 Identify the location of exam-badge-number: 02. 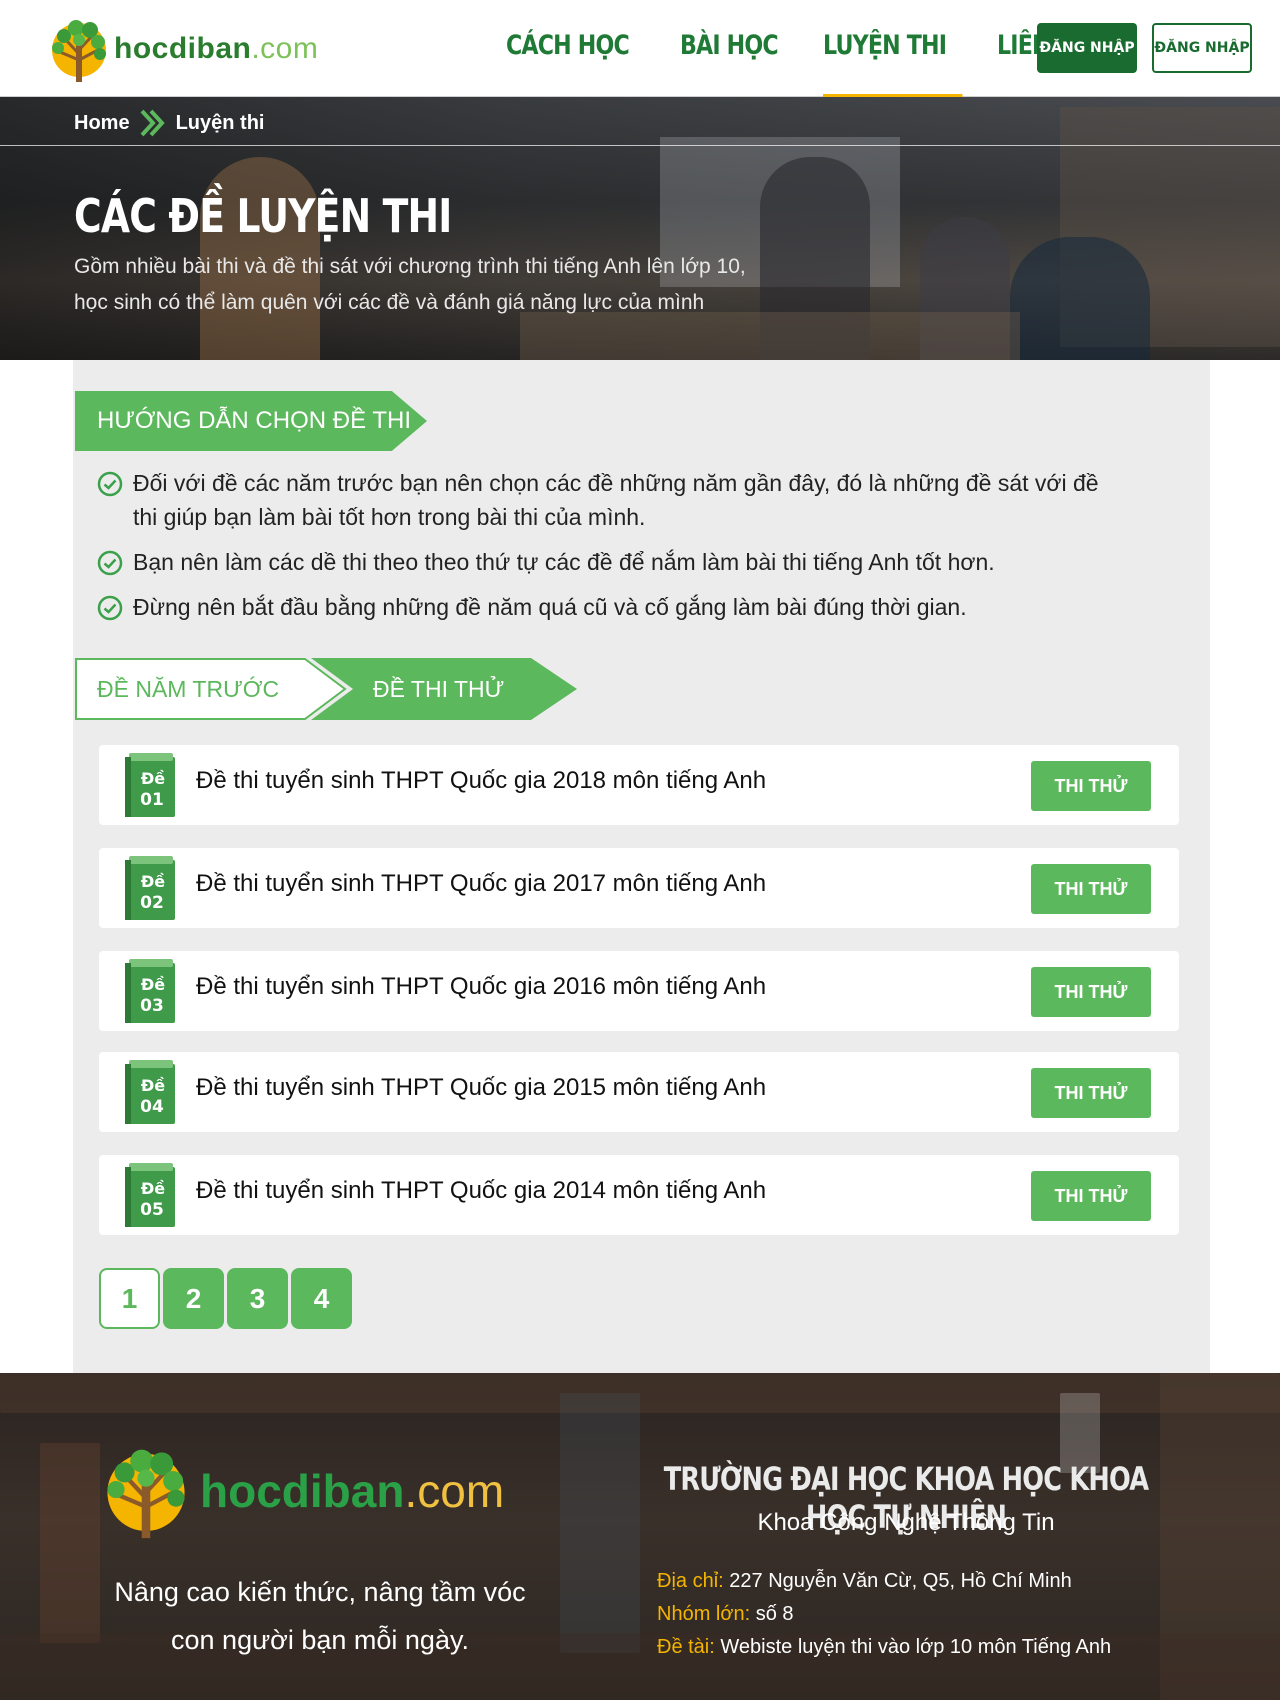
(152, 903).